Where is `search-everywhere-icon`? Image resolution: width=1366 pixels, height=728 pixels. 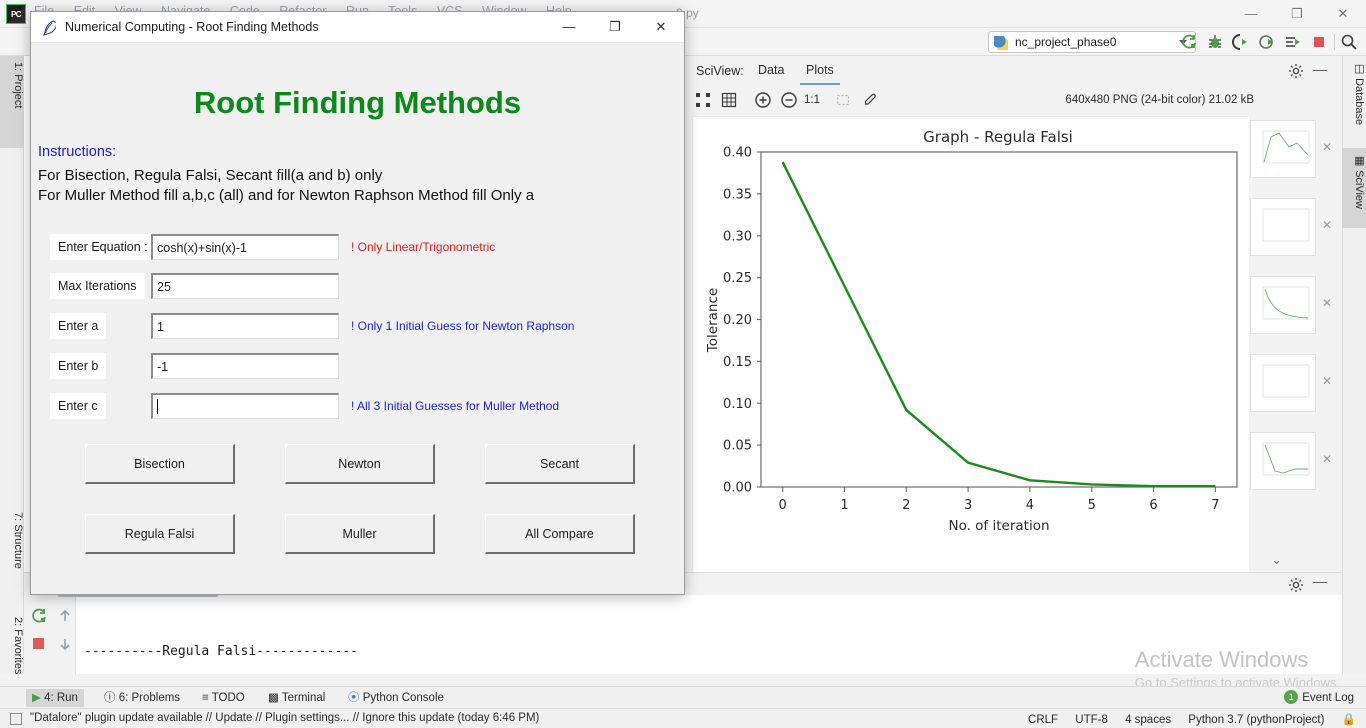 search-everywhere-icon is located at coordinates (1349, 42).